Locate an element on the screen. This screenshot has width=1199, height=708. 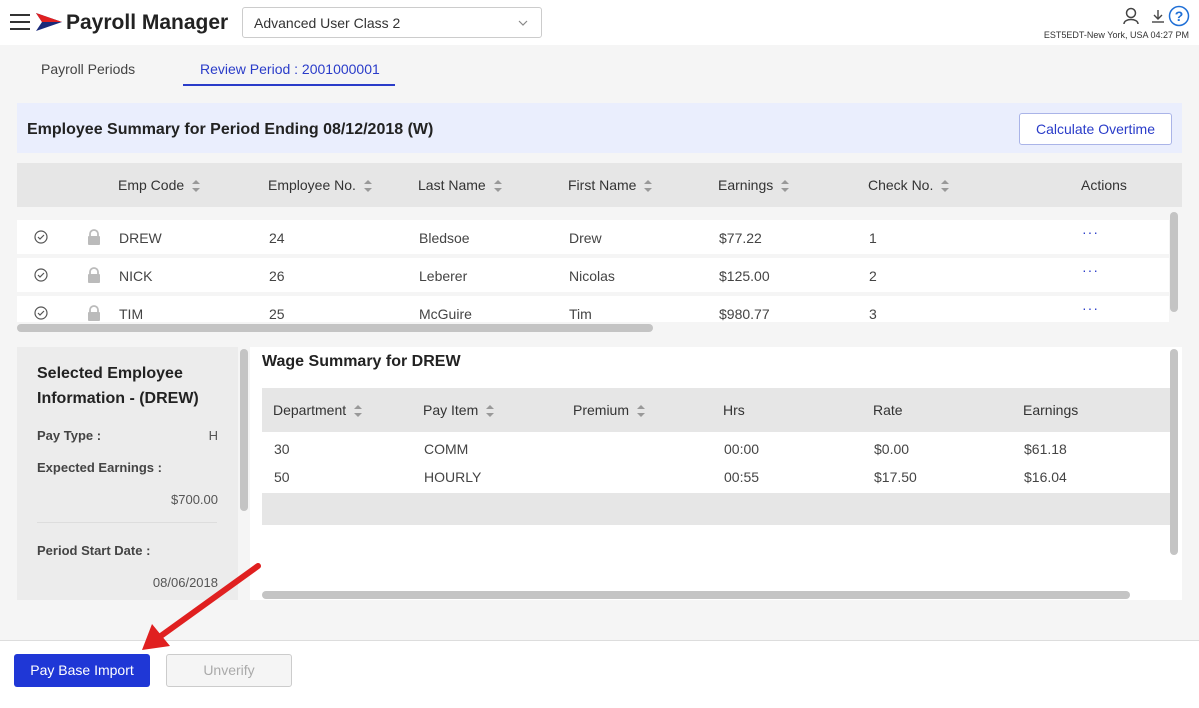
col-pay-item-label: Pay Item is located at coordinates (451, 410).